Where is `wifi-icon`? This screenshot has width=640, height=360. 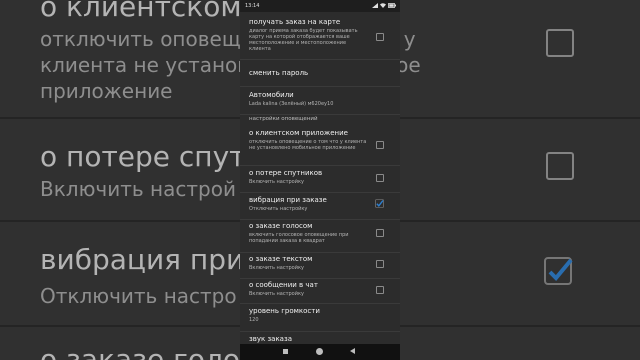
wifi-icon is located at coordinates (383, 5).